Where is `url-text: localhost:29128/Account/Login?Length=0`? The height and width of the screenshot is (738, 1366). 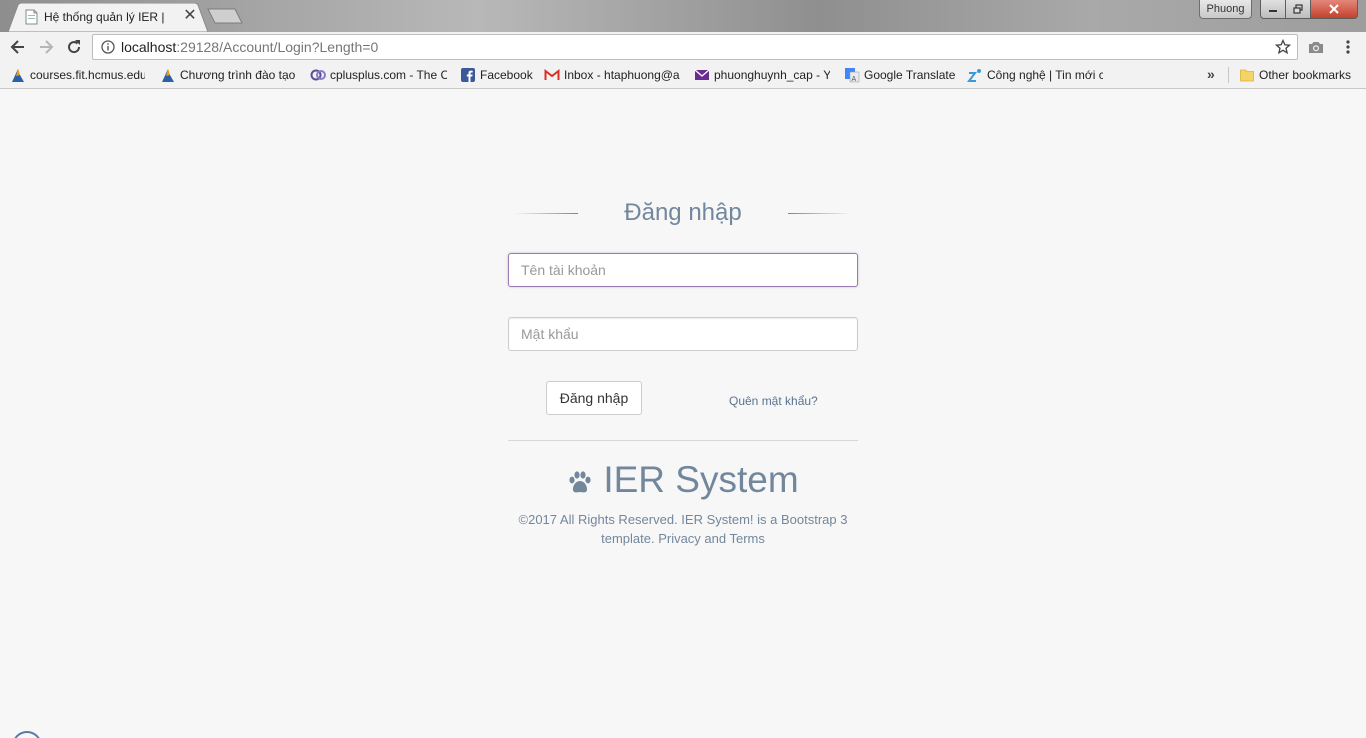
url-text: localhost:29128/Account/Login?Length=0 is located at coordinates (249, 47).